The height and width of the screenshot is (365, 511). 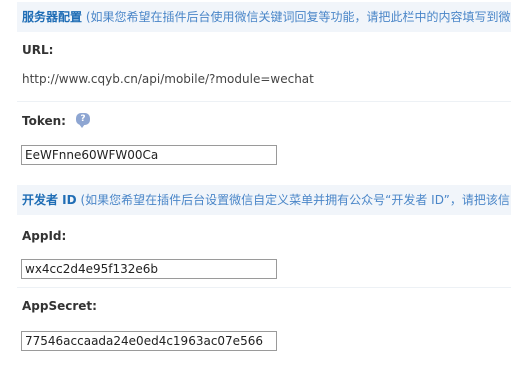 I want to click on appid-label: AppId:, so click(x=44, y=236).